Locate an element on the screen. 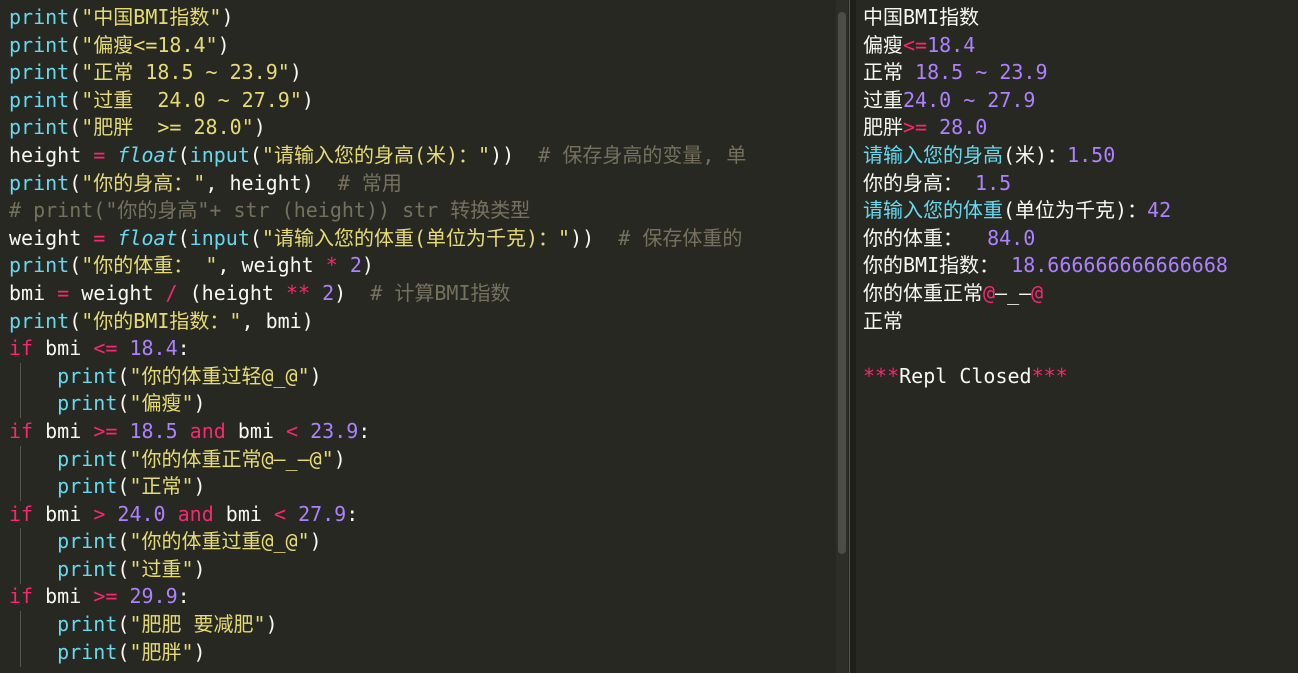 This screenshot has width=1298, height=673. code-token: "请输入您的体重(单位为千克)：" is located at coordinates (416, 237).